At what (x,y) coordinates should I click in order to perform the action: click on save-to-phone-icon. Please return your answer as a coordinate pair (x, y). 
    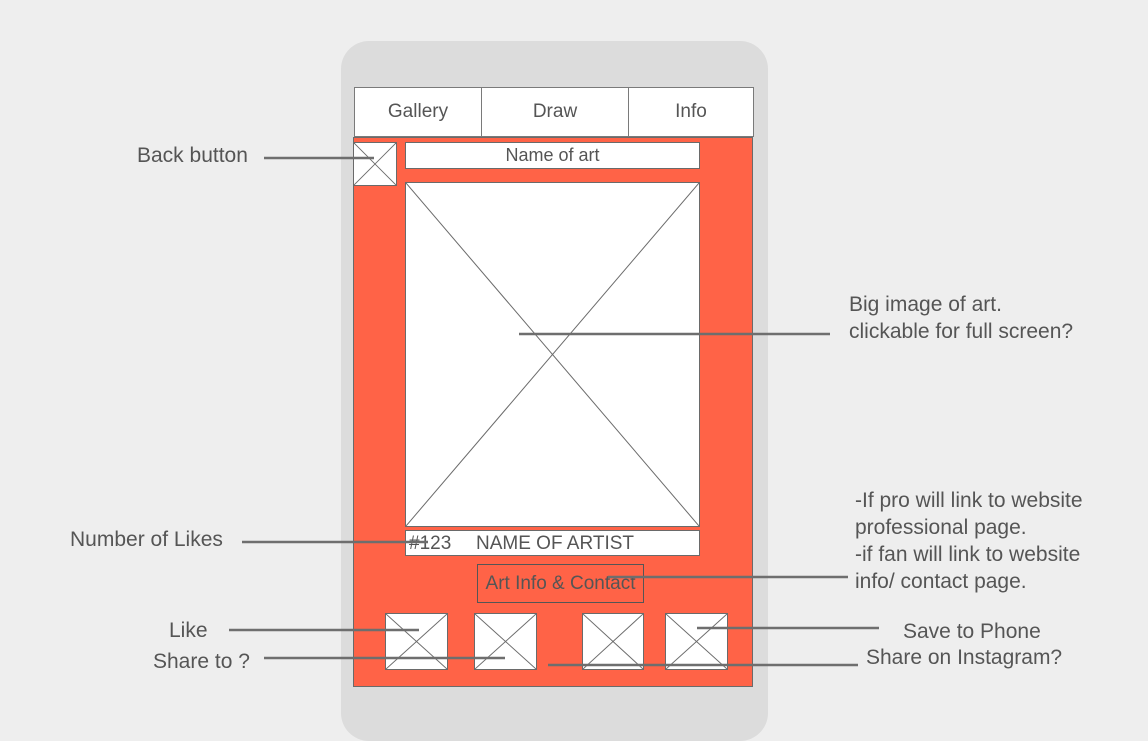
    Looking at the image, I should click on (696, 641).